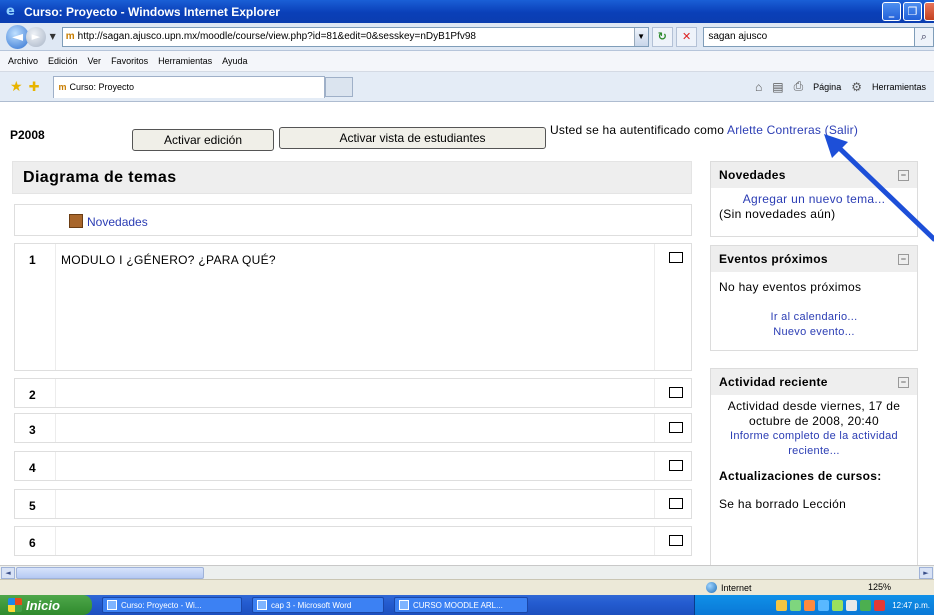 The height and width of the screenshot is (615, 934). Describe the element at coordinates (796, 605) in the screenshot. I see `network-icon` at that location.